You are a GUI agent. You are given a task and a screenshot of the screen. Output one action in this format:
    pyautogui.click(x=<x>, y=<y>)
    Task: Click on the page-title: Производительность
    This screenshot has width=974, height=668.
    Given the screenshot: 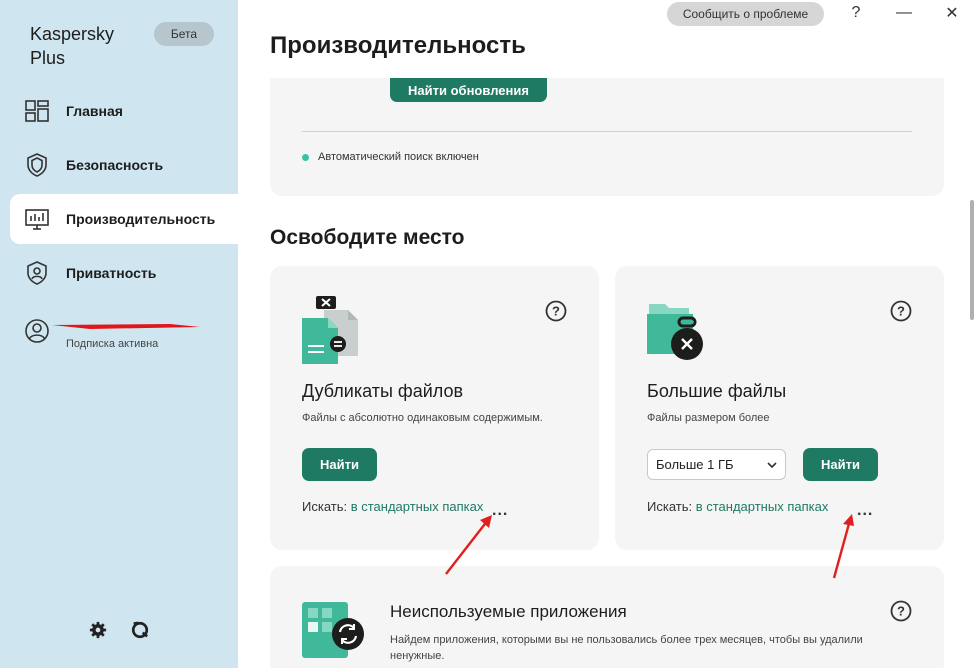 What is the action you would take?
    pyautogui.click(x=398, y=45)
    